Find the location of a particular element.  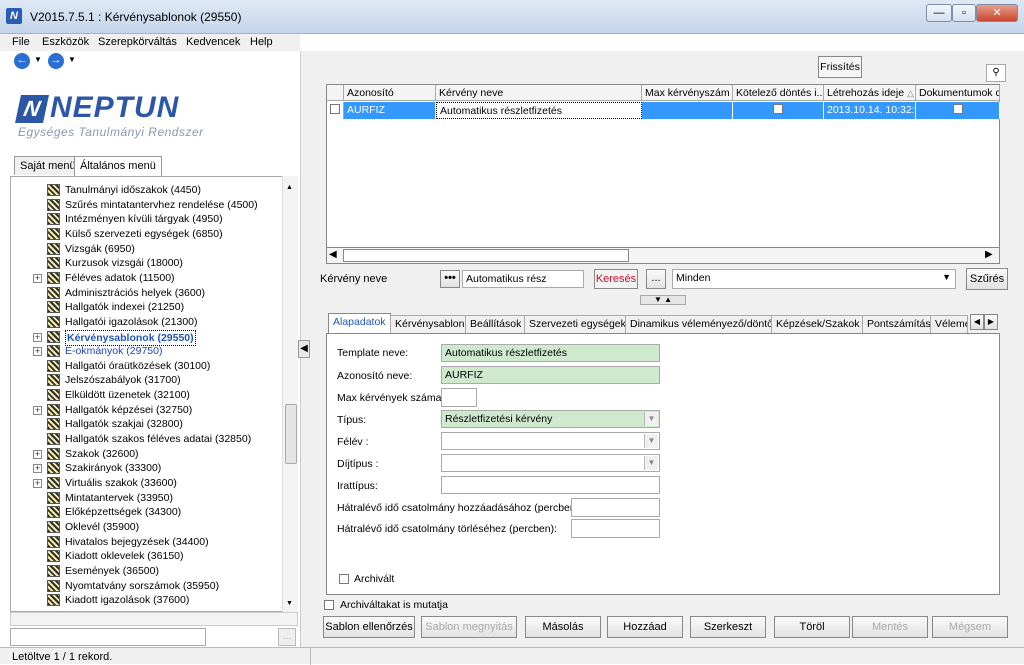

save-button: Mentés is located at coordinates (890, 627).